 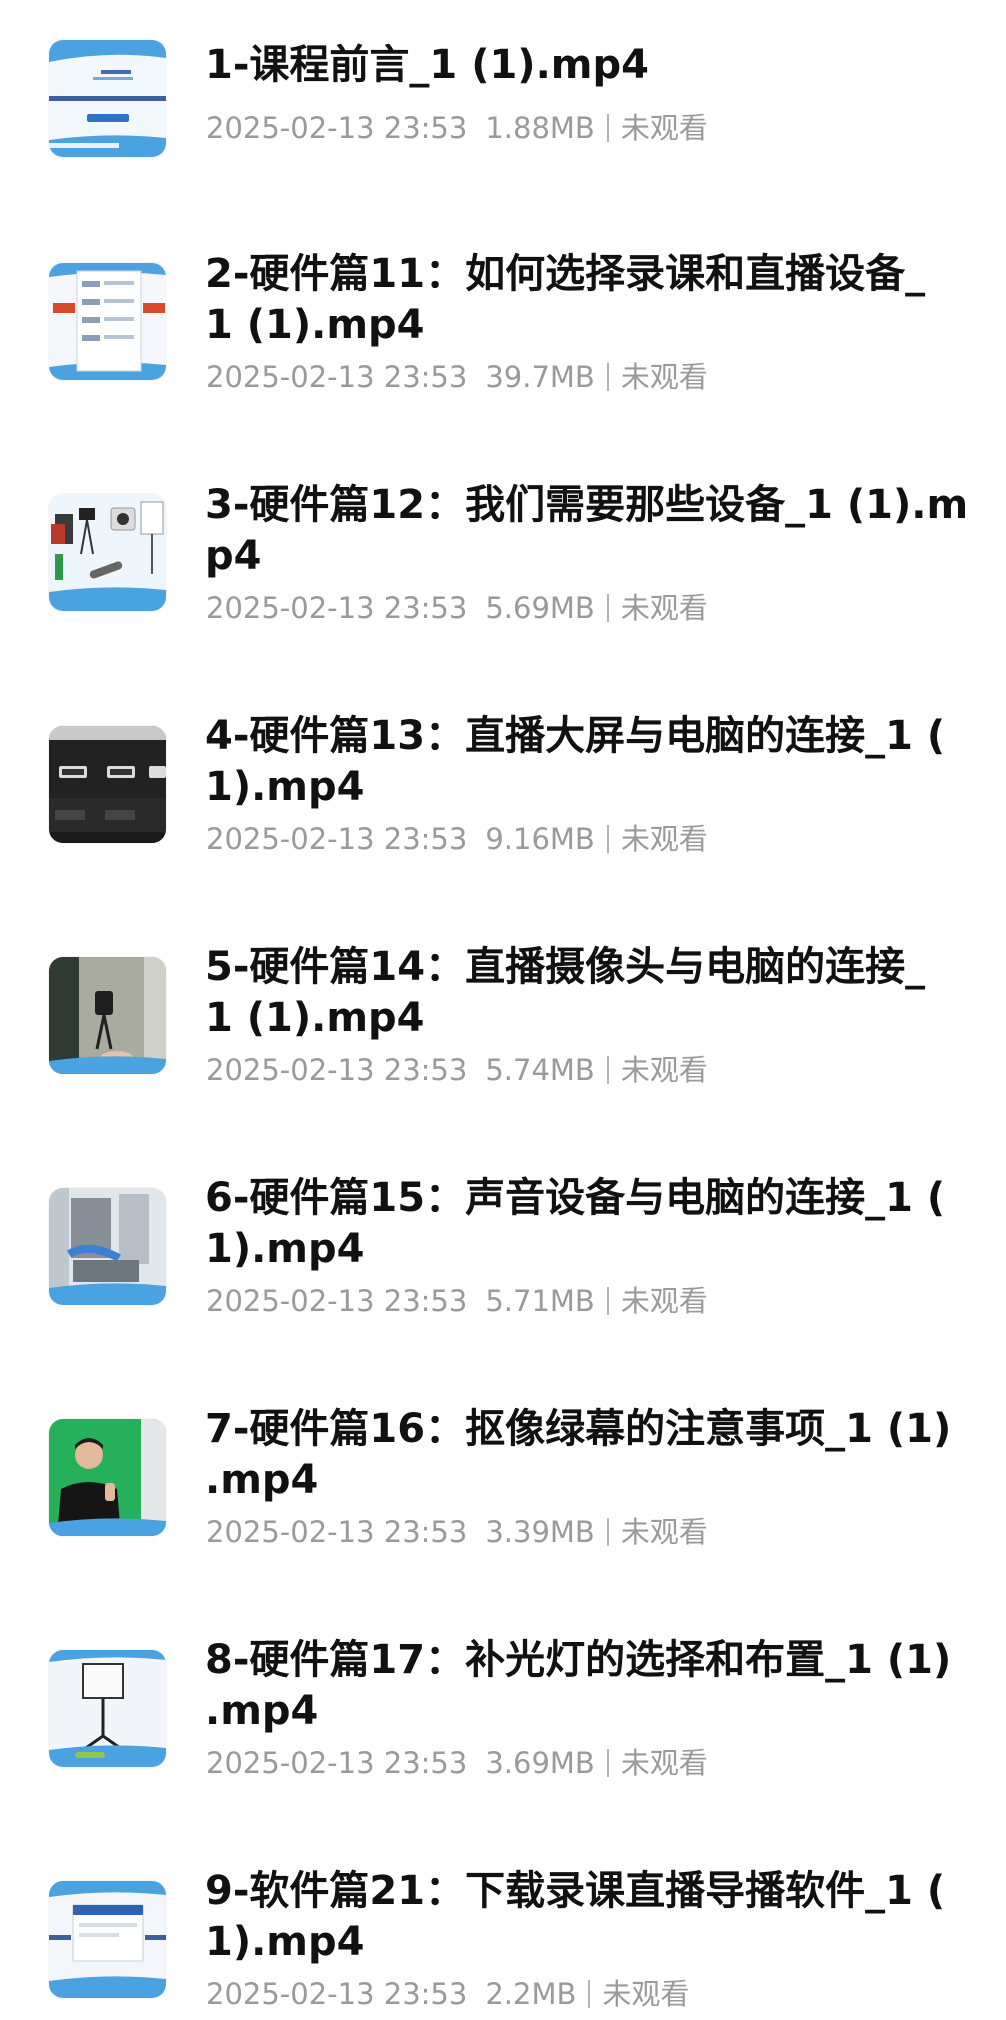 What do you see at coordinates (531, 1994) in the screenshot?
I see `file-size: 2.2MB` at bounding box center [531, 1994].